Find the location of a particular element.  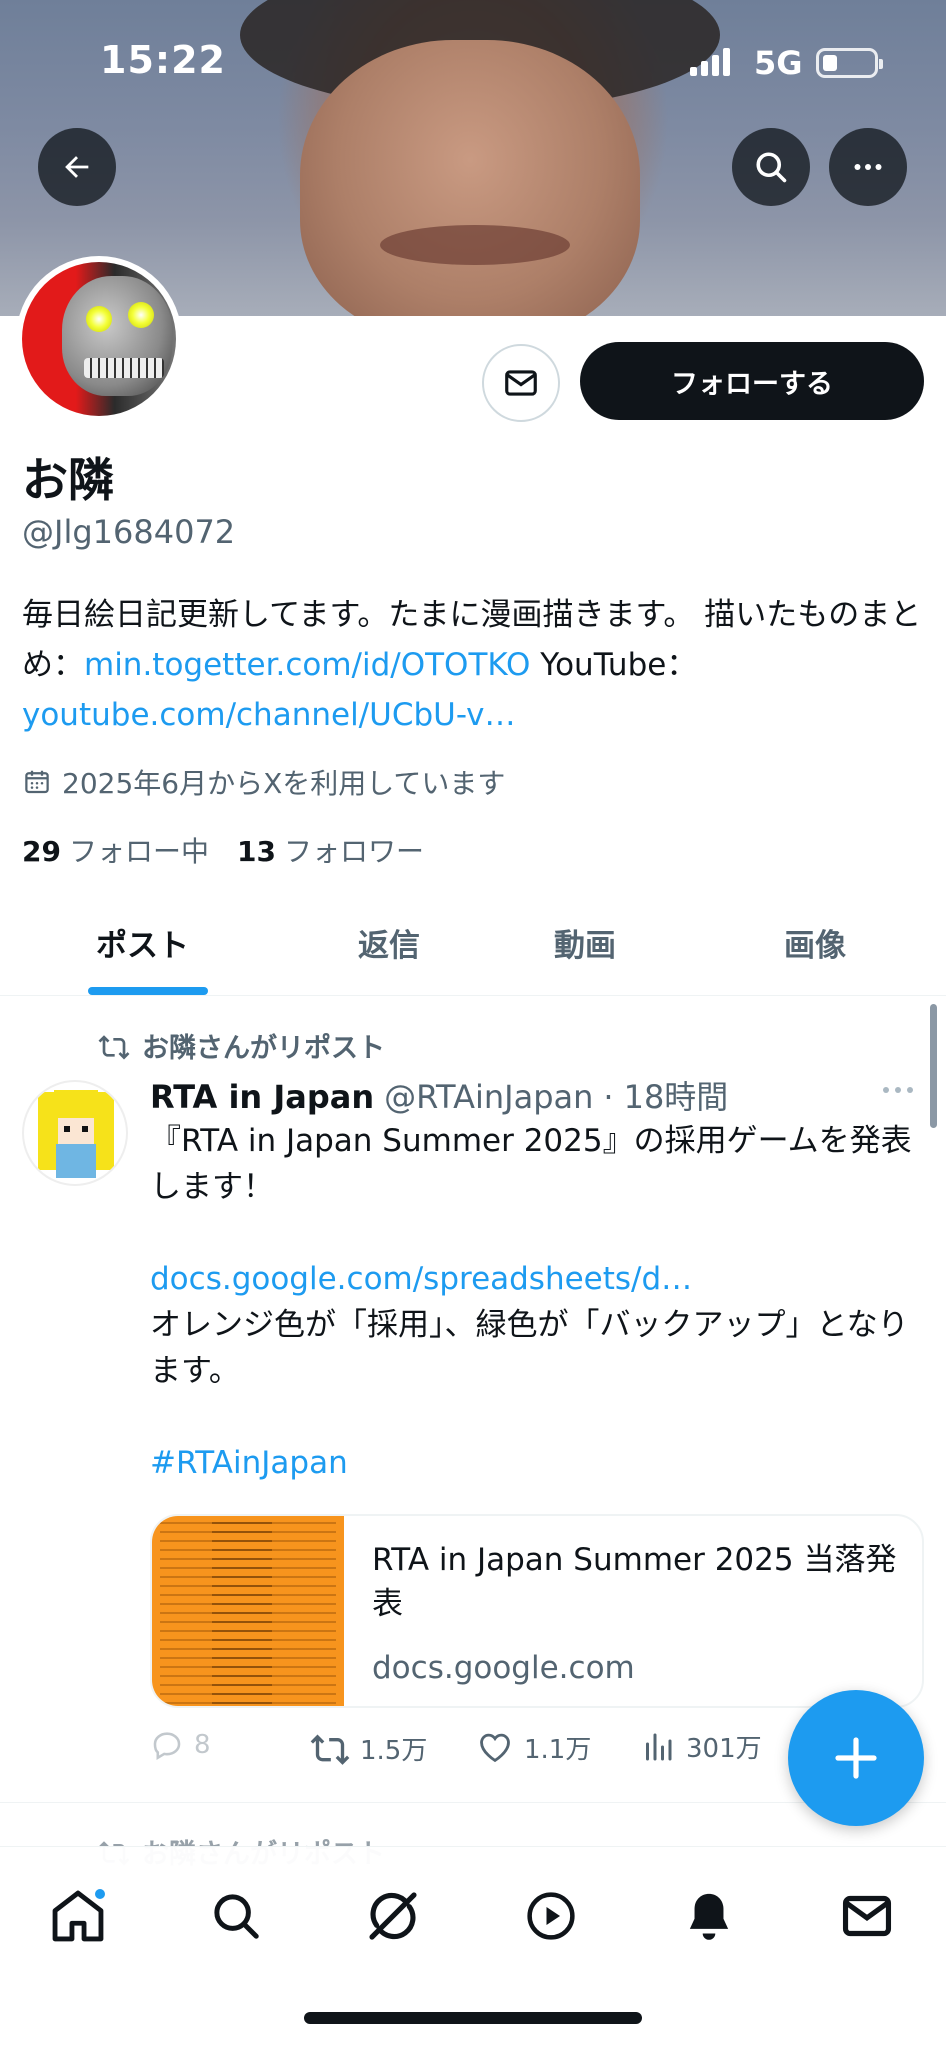

post-header: RTA in Japan @RTAinJapan · 18時間 is located at coordinates (439, 1095).